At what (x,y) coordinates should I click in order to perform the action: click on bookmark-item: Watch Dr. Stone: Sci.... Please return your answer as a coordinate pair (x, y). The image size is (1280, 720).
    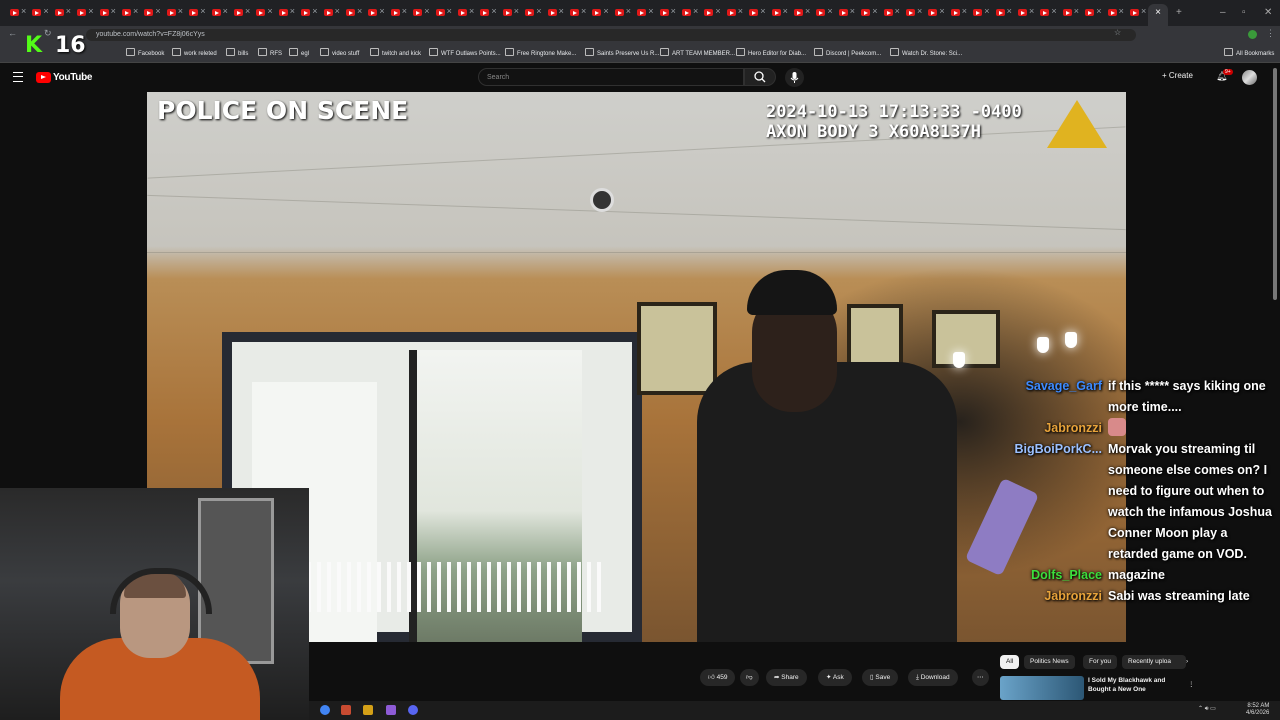
    Looking at the image, I should click on (926, 52).